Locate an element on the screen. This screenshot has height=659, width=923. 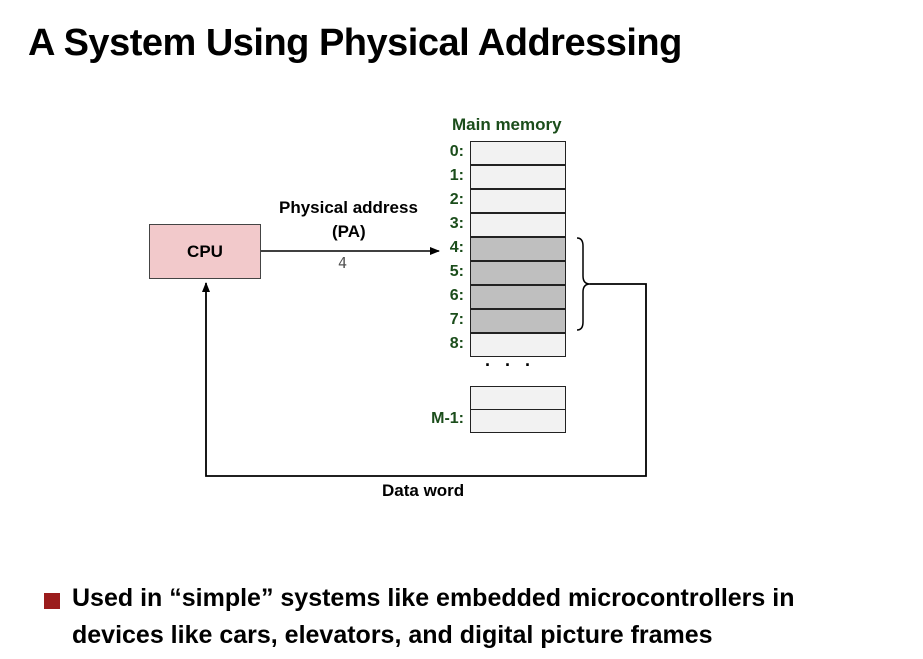
data-word-label: Data word is located at coordinates (423, 490).